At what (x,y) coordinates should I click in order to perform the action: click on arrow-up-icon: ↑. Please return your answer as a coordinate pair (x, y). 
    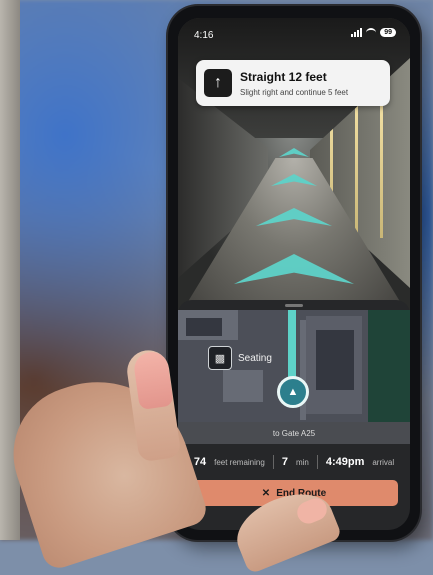
    Looking at the image, I should click on (218, 83).